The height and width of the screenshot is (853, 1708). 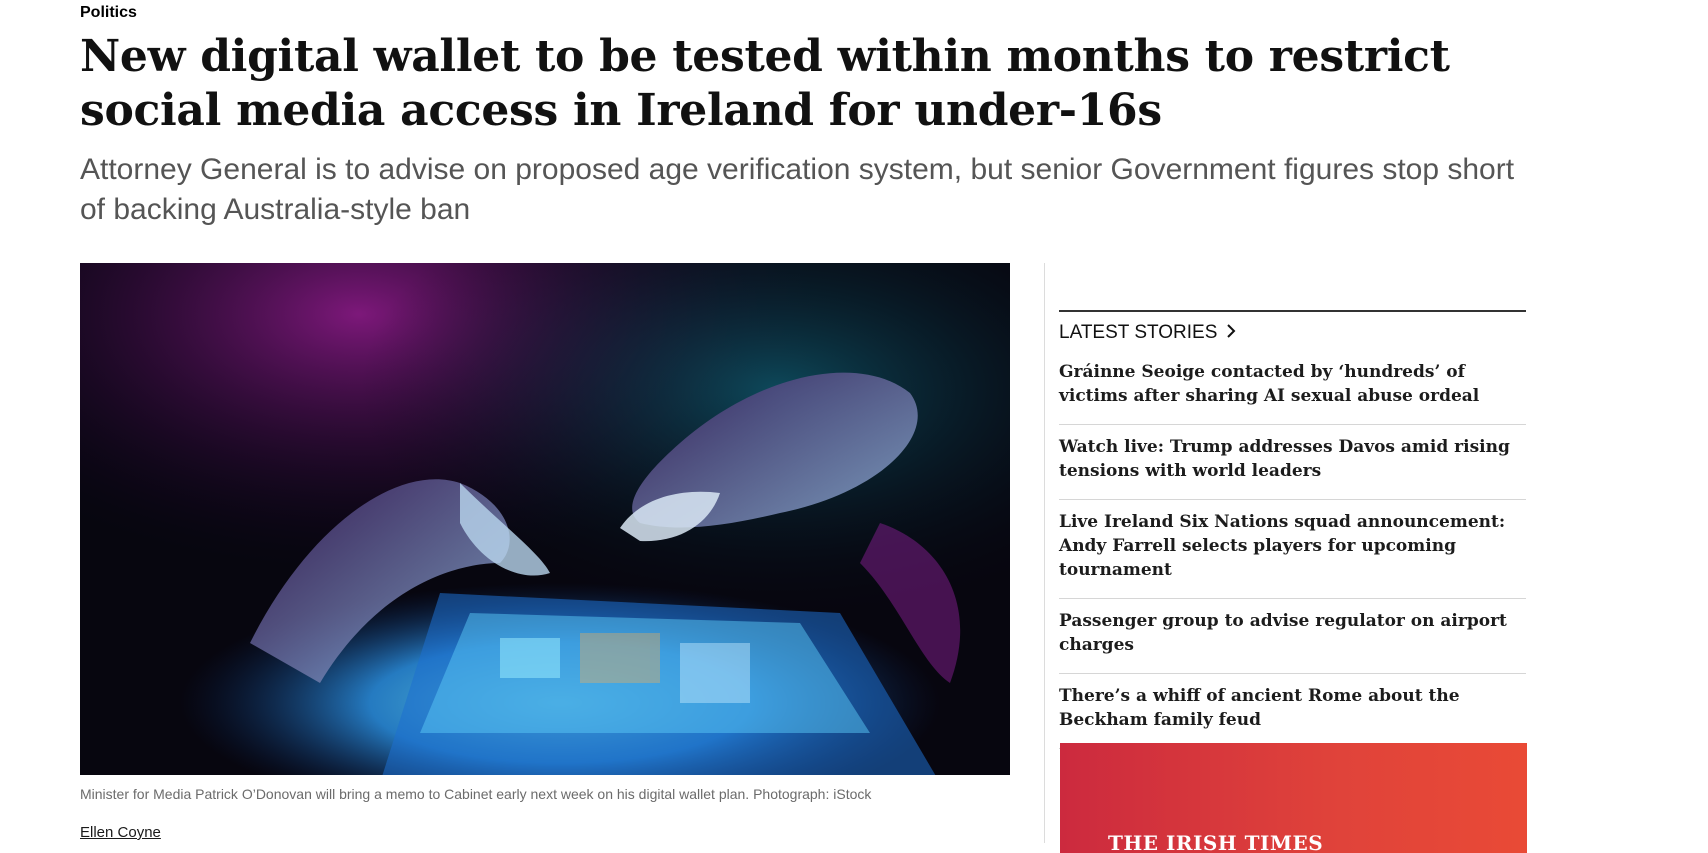 What do you see at coordinates (108, 13) in the screenshot?
I see `section-link-politics: Politics` at bounding box center [108, 13].